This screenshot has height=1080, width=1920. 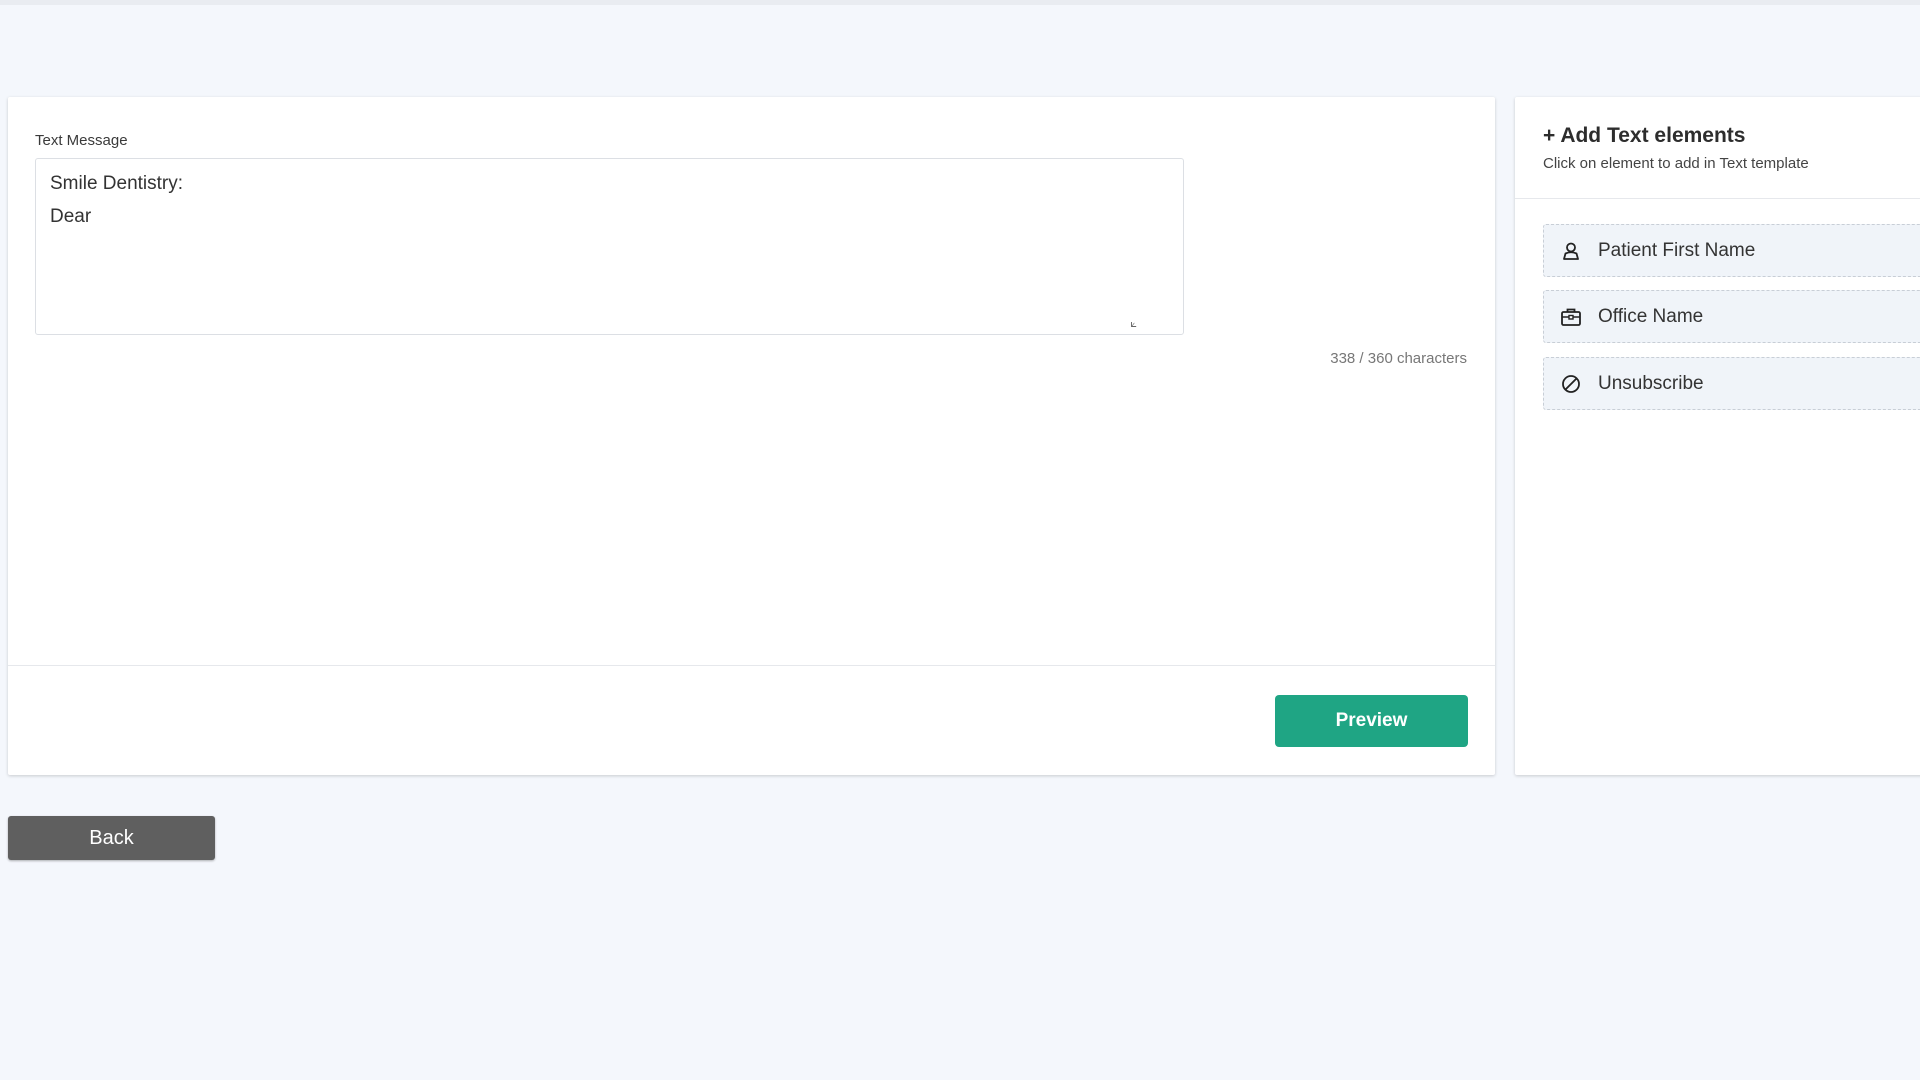 I want to click on element-unsubscribe: Unsubscribe, so click(x=1731, y=383).